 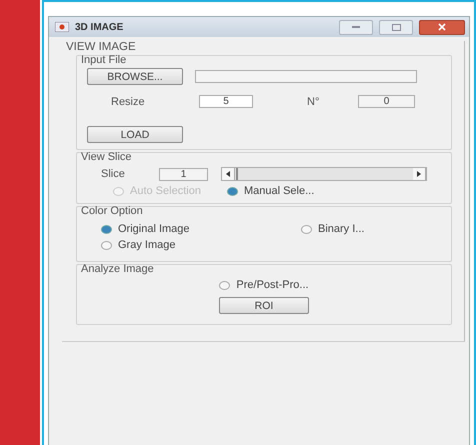 I want to click on left-arrow-button, so click(x=228, y=174).